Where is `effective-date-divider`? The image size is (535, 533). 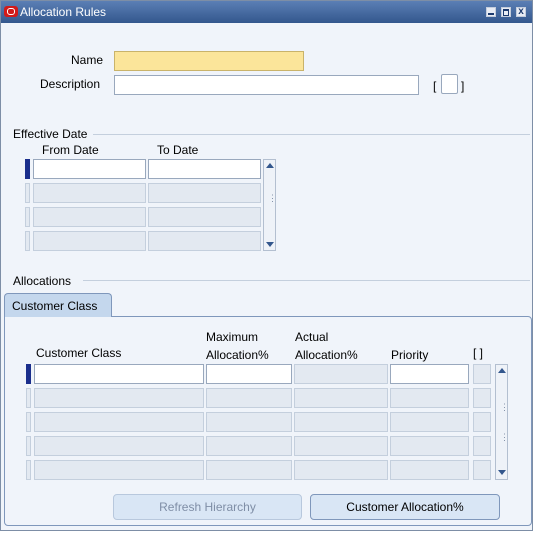
effective-date-divider is located at coordinates (311, 134).